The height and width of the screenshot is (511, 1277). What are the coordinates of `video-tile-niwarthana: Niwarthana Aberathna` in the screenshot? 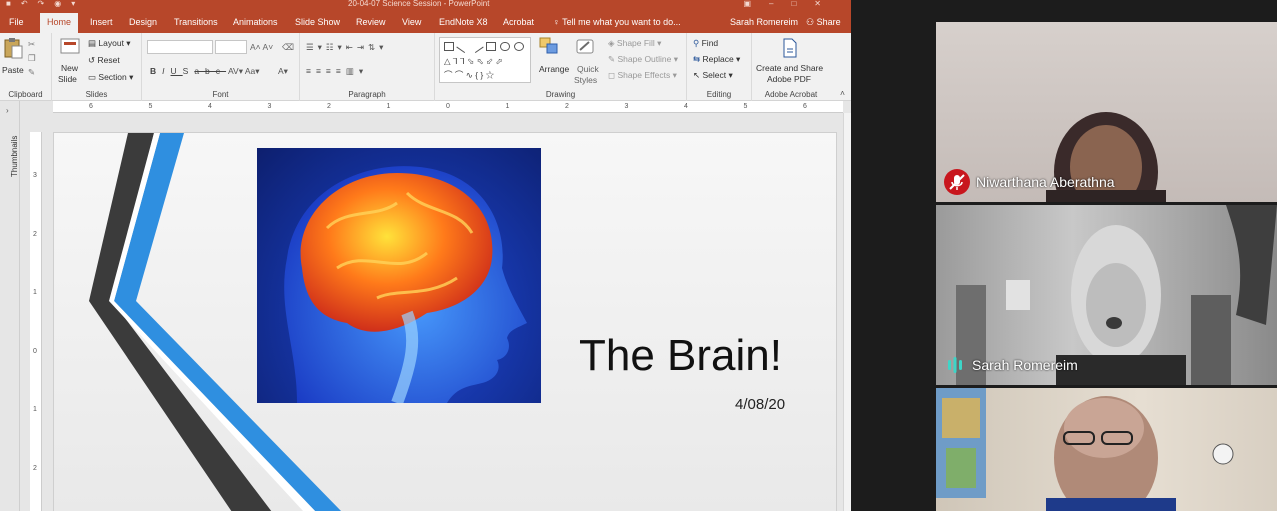 It's located at (1106, 112).